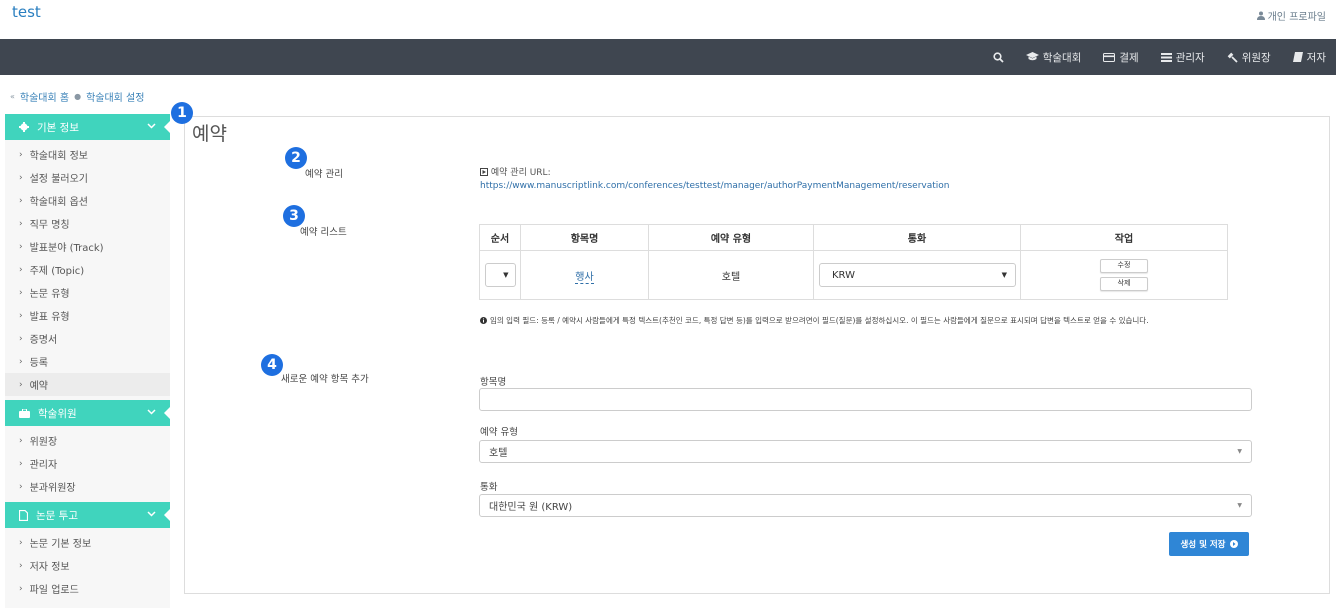 This screenshot has width=1336, height=608. I want to click on search-icon, so click(998, 57).